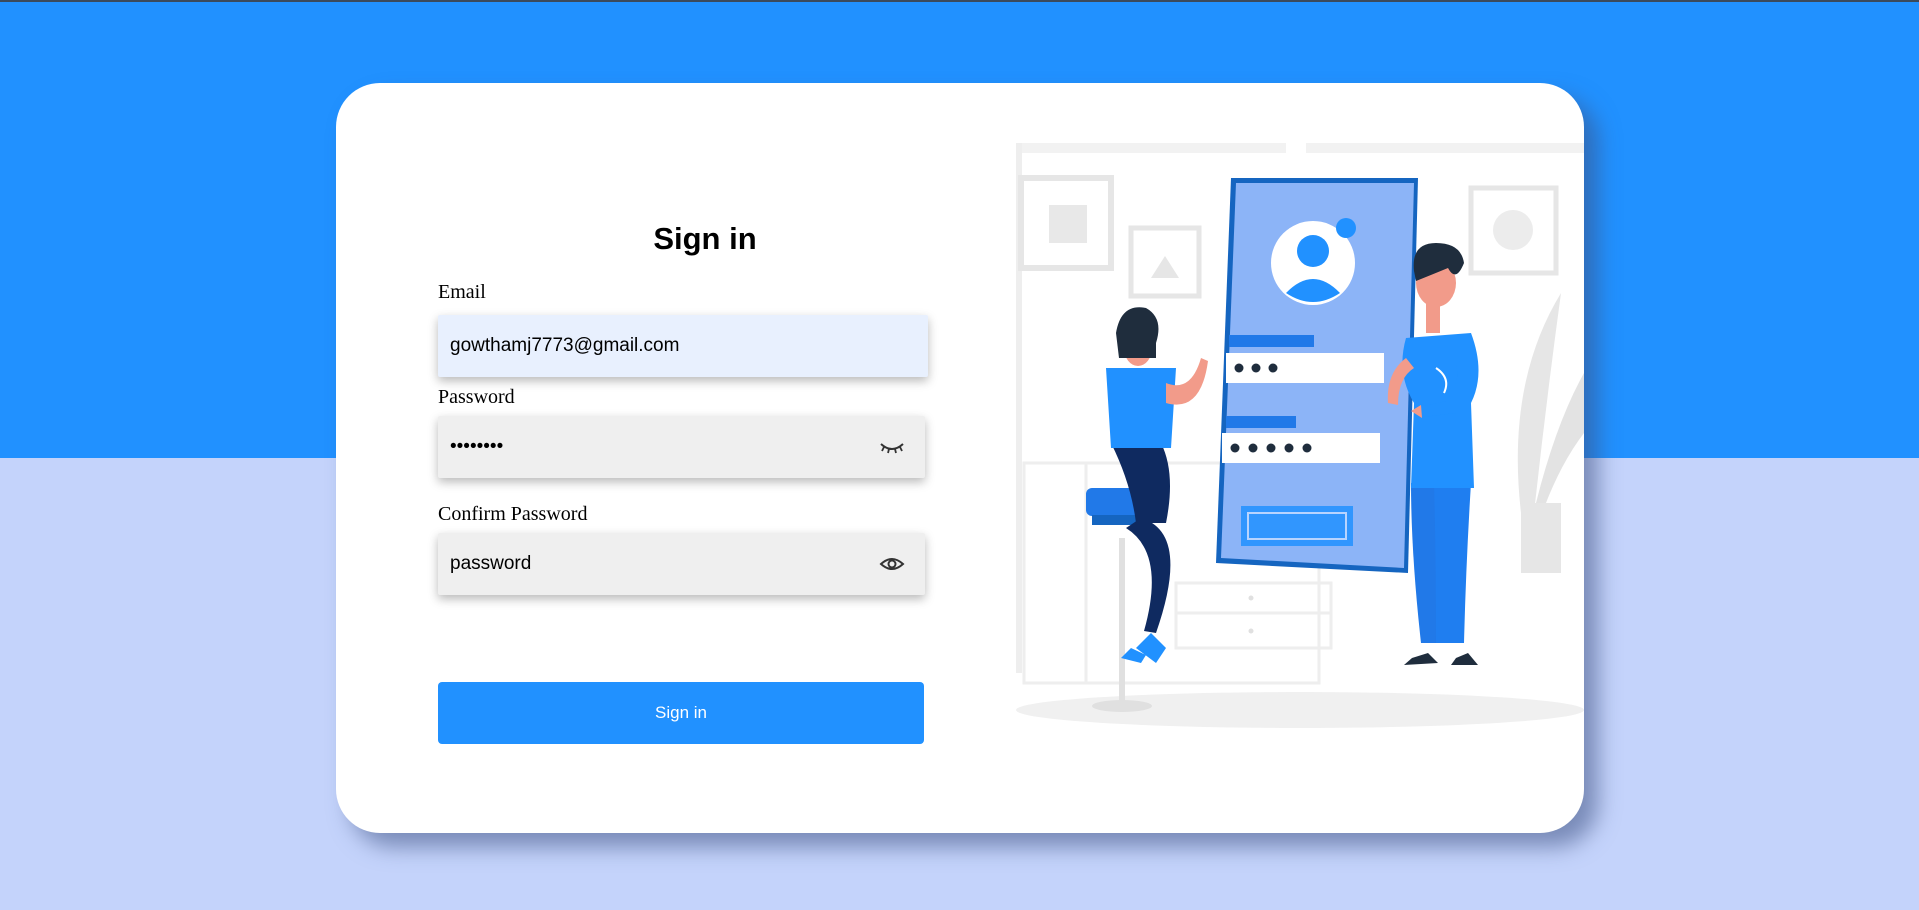 The height and width of the screenshot is (910, 1919). What do you see at coordinates (681, 713) in the screenshot?
I see `signin-button: Sign in` at bounding box center [681, 713].